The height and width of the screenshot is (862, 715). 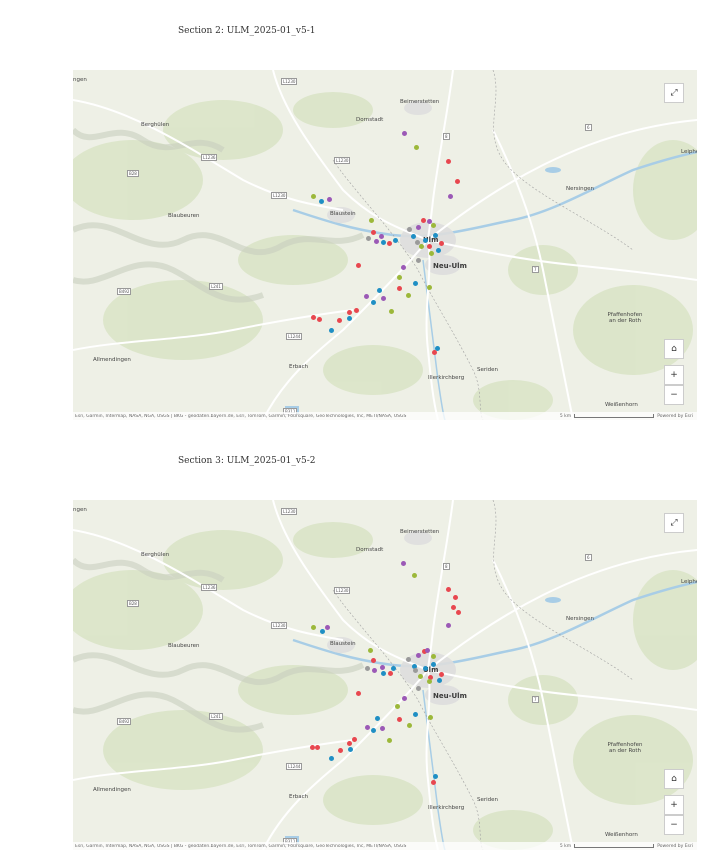 I want to click on home-icon: ⌂, so click(x=674, y=779).